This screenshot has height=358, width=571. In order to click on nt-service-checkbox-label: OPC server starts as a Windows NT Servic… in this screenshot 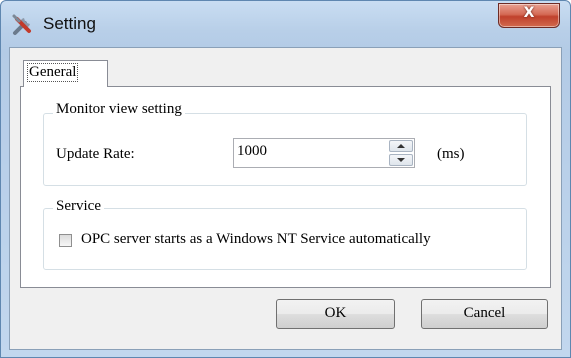, I will do `click(256, 239)`.